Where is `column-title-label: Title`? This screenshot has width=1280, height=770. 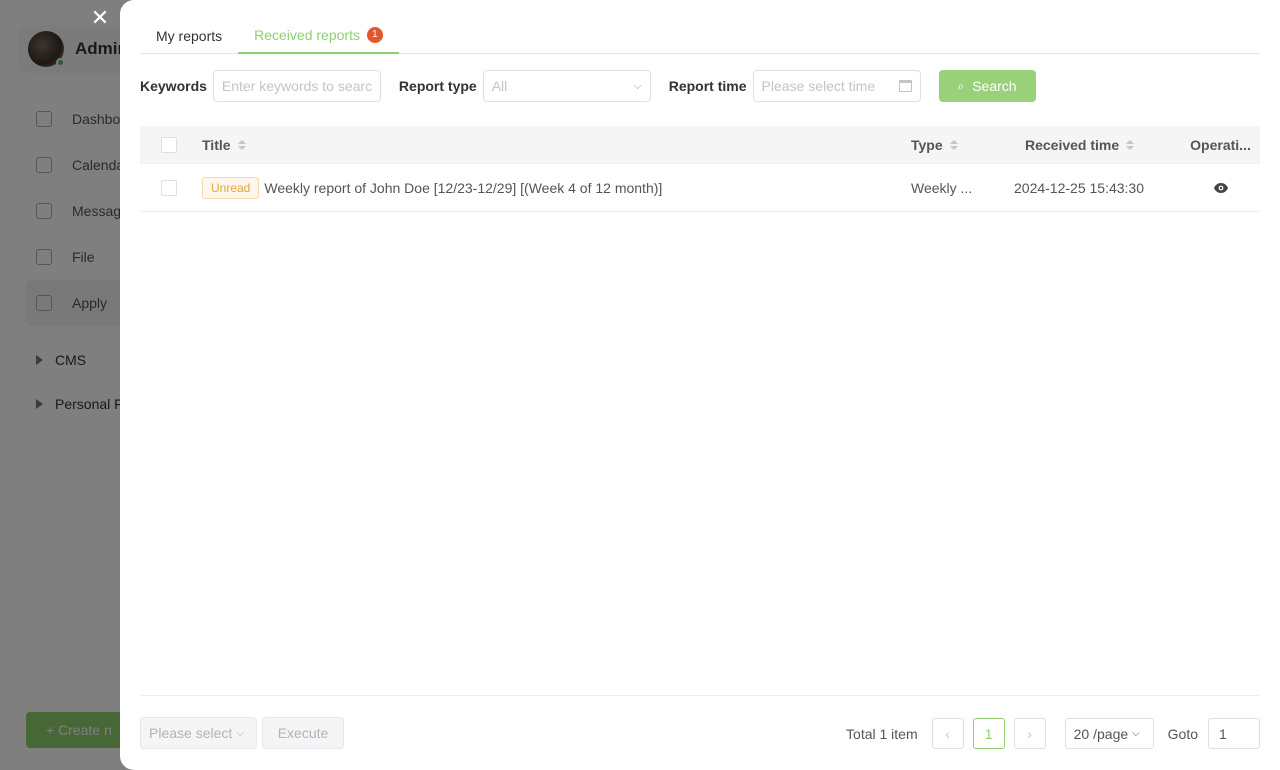
column-title-label: Title is located at coordinates (216, 144).